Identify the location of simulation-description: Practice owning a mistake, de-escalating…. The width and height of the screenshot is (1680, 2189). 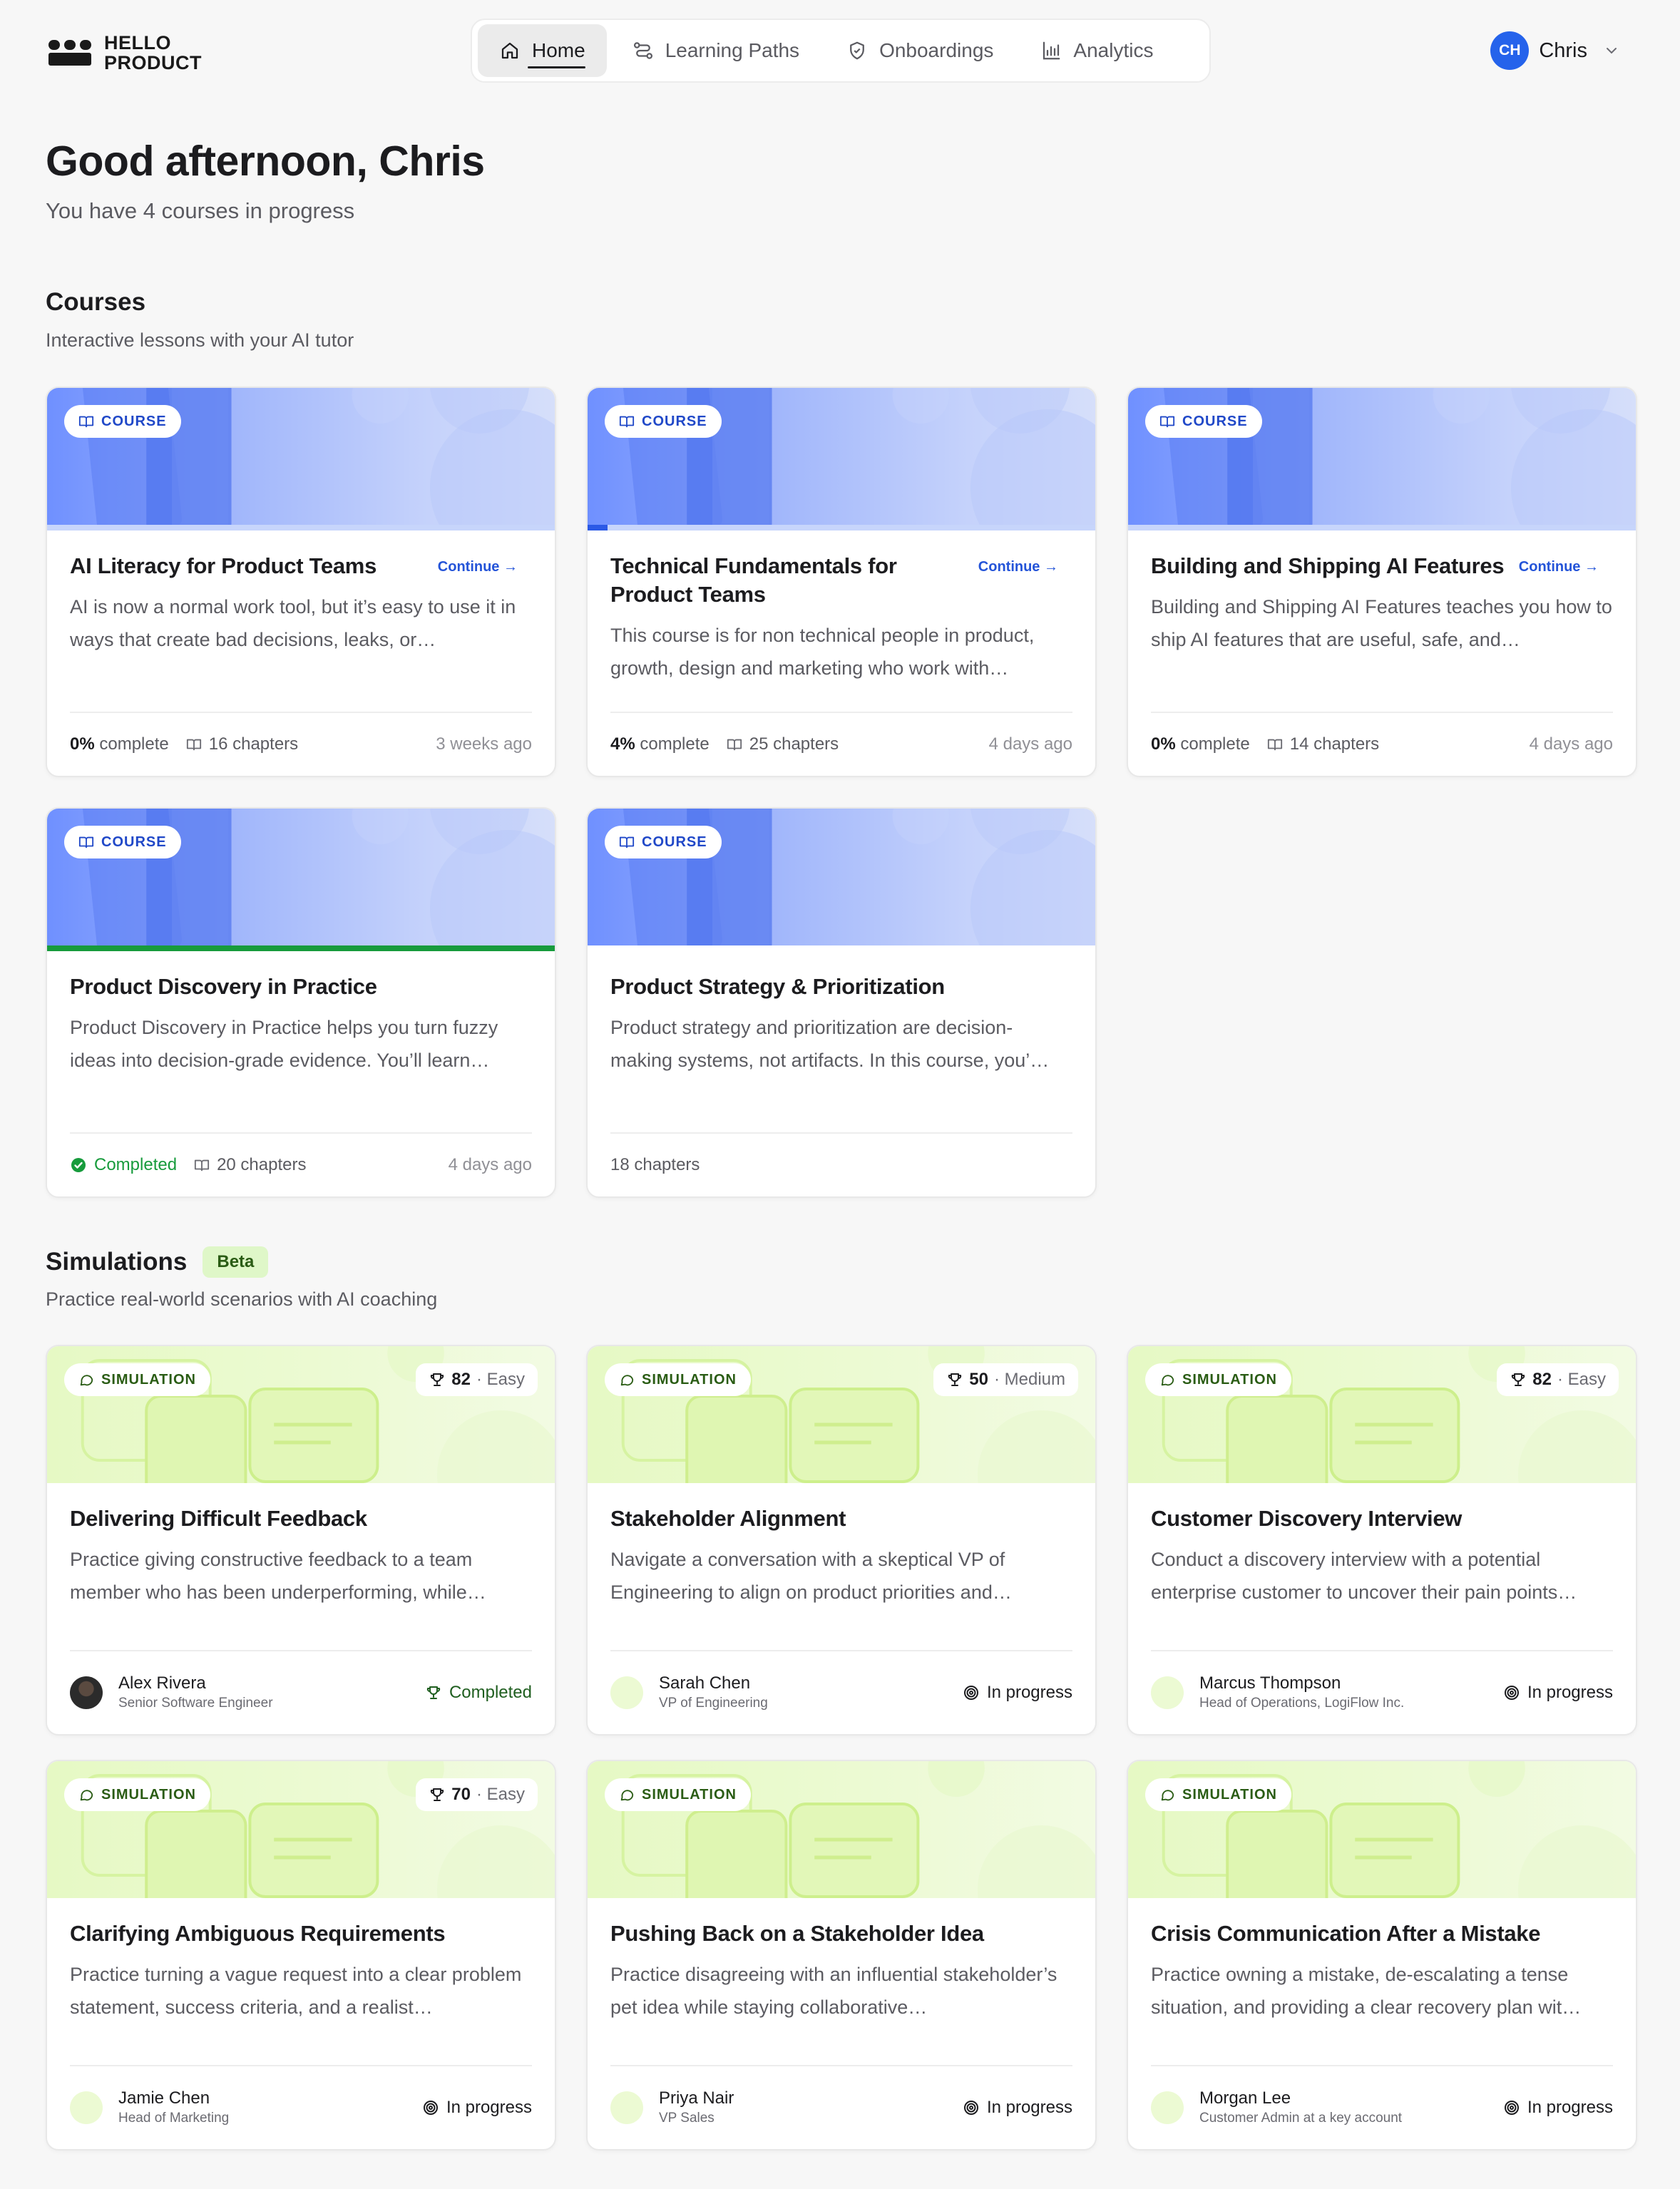
(1366, 1991).